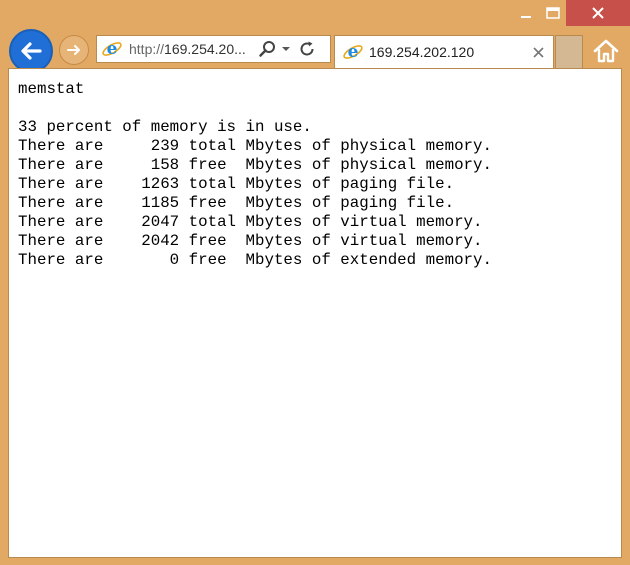 The image size is (630, 565). I want to click on home-button, so click(606, 51).